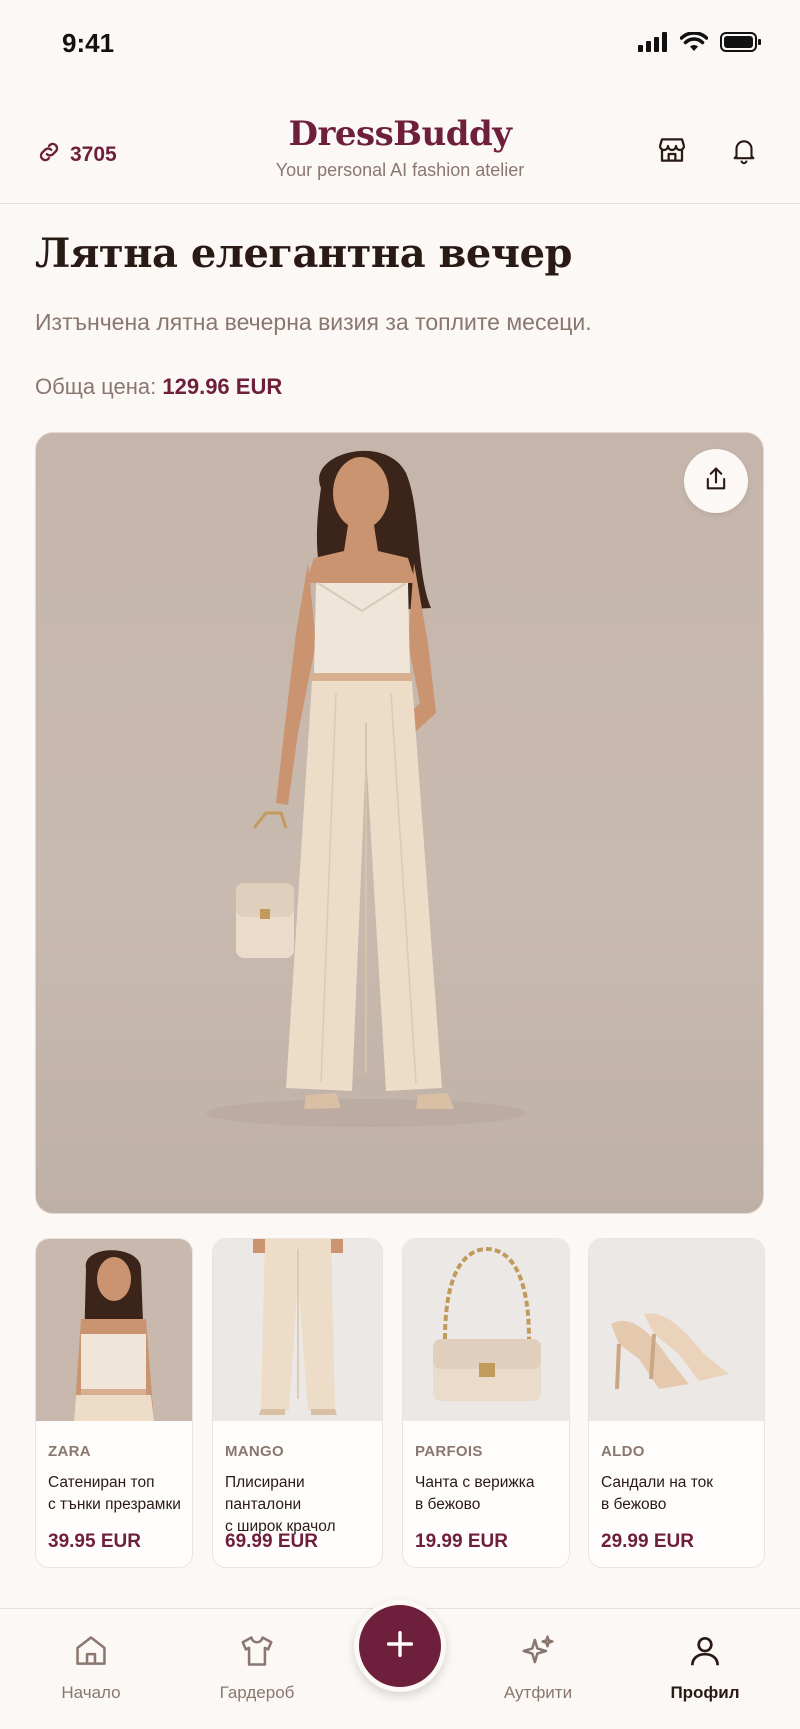  What do you see at coordinates (705, 1651) in the screenshot?
I see `user-icon` at bounding box center [705, 1651].